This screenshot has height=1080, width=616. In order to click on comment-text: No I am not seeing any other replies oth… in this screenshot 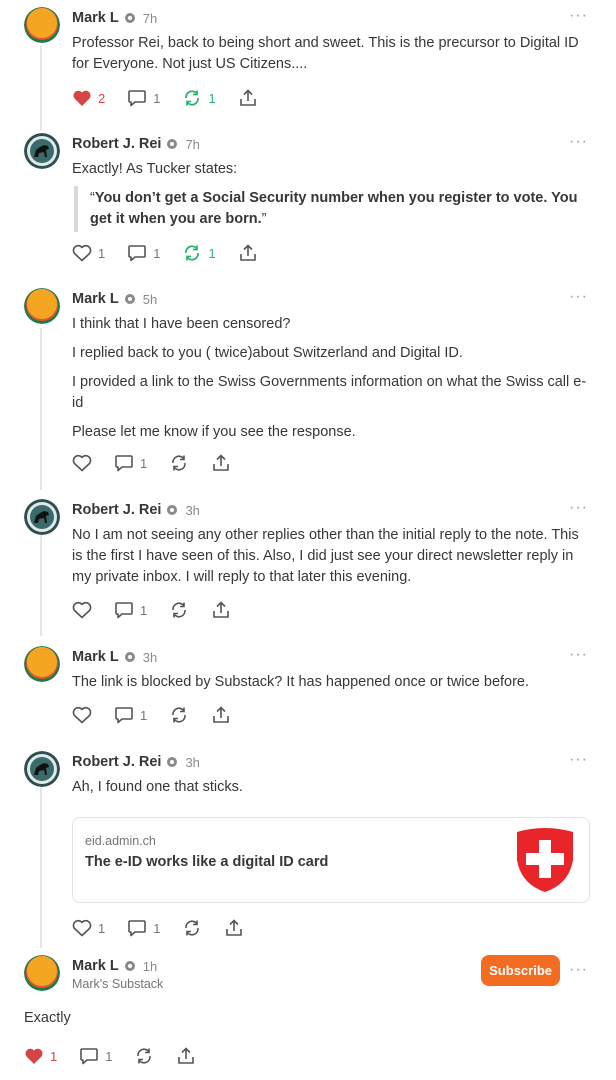, I will do `click(325, 556)`.